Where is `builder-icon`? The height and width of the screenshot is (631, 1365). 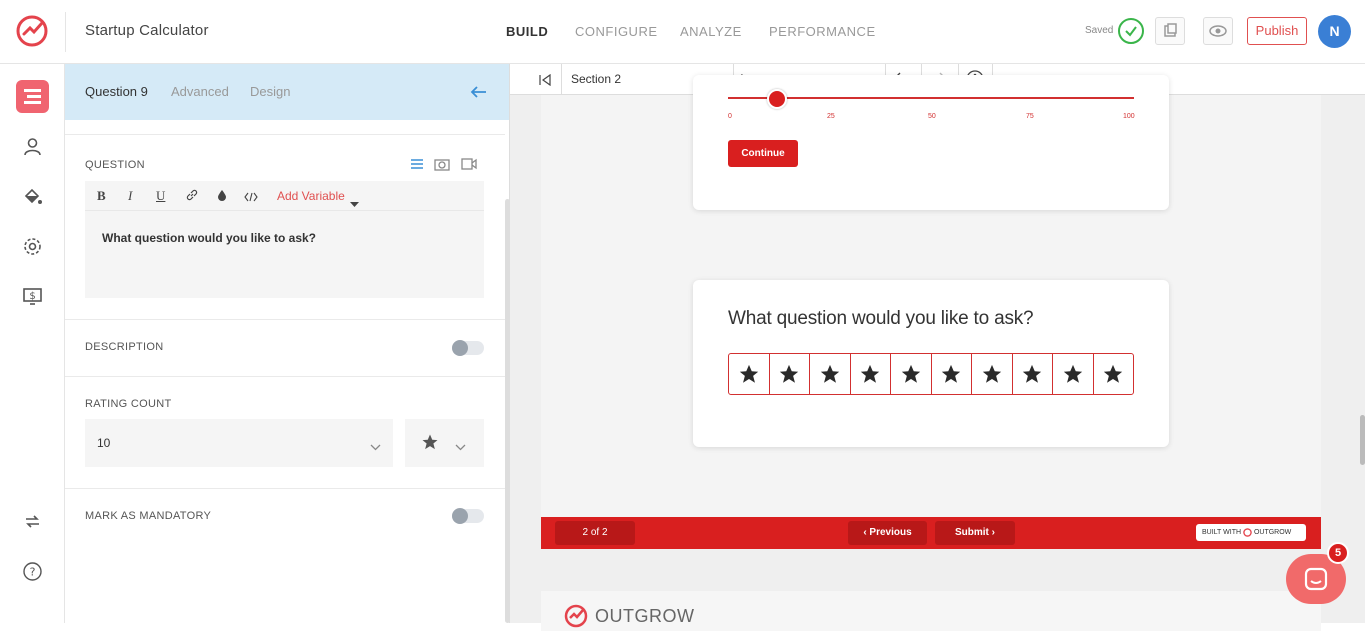
builder-icon is located at coordinates (32, 96).